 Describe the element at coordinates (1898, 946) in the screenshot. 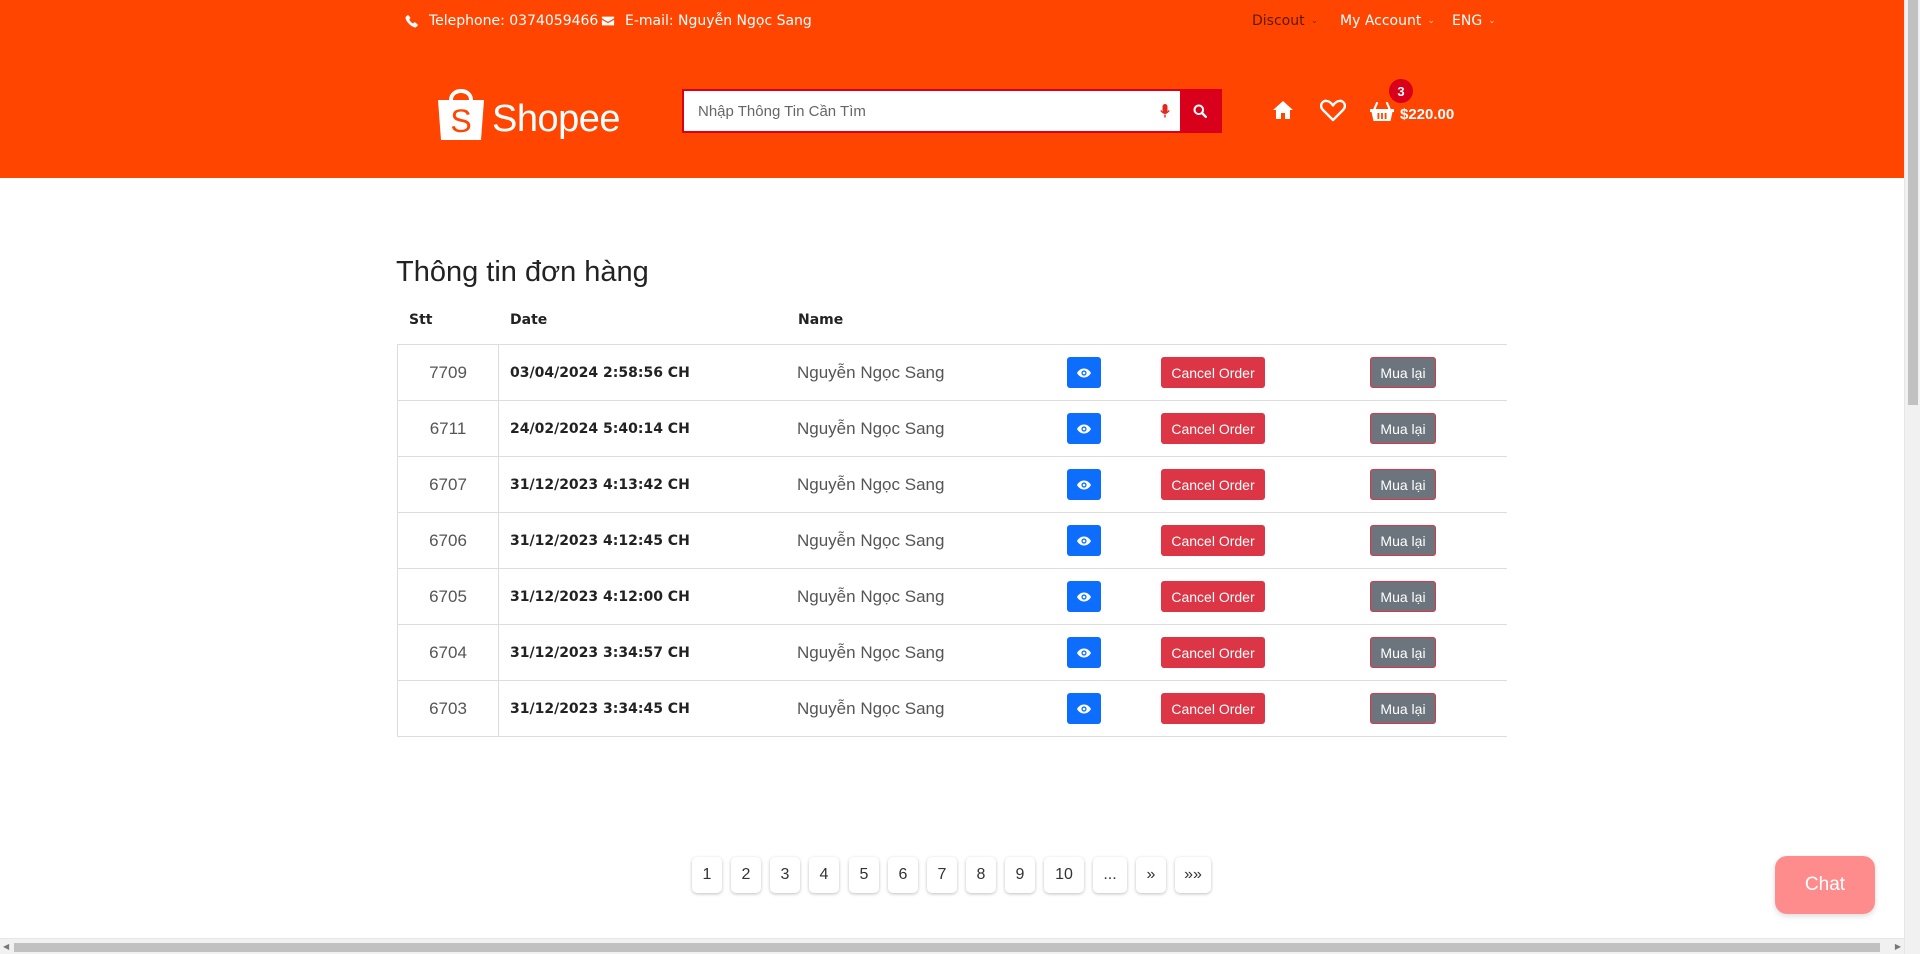

I see `scroll-right-arrow-icon: ▶` at that location.